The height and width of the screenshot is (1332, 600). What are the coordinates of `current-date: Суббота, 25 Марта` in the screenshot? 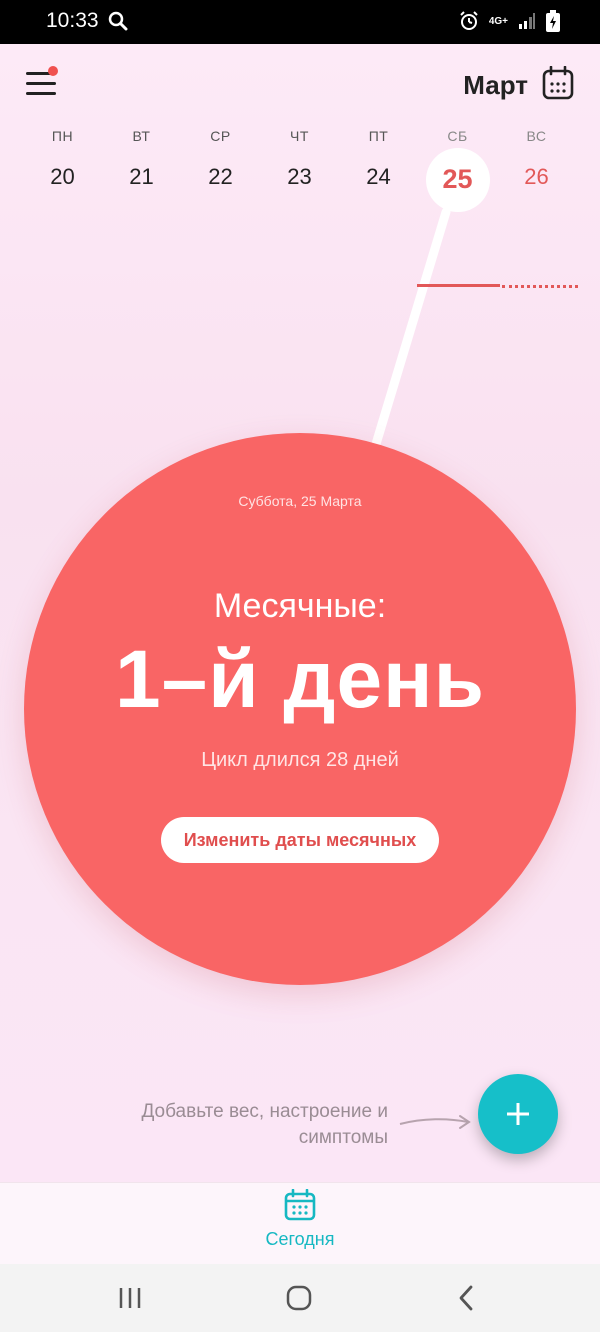 It's located at (300, 501).